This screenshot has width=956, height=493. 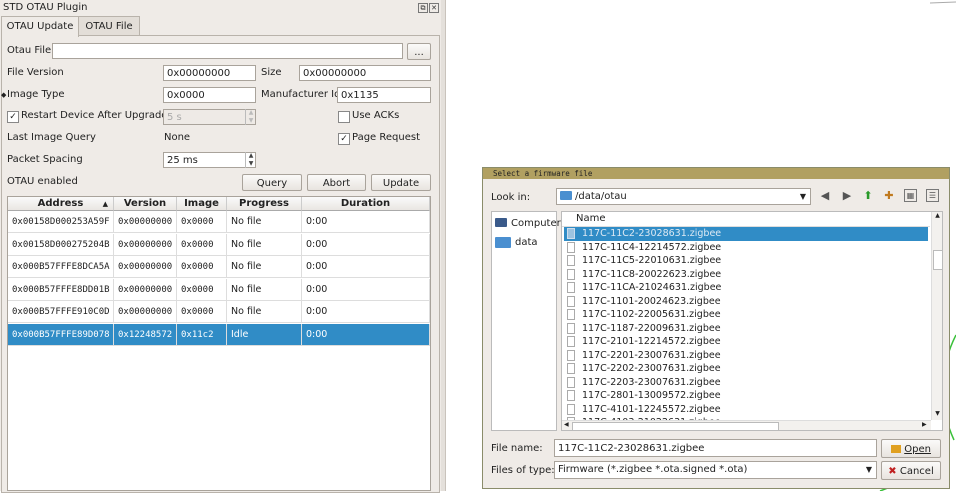 What do you see at coordinates (896, 449) in the screenshot?
I see `open-folder-icon` at bounding box center [896, 449].